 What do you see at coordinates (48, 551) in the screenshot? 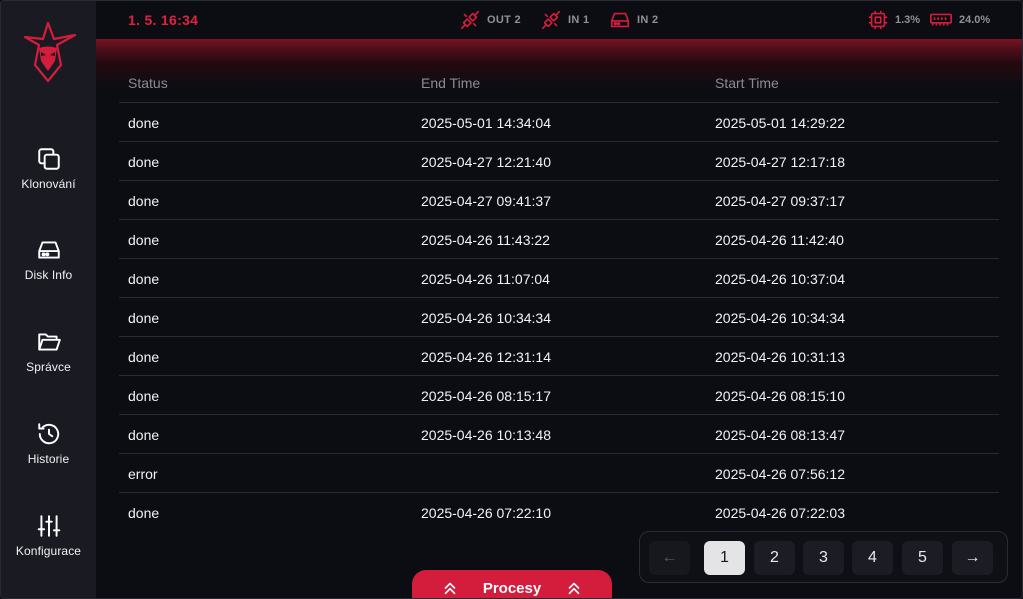
I see `sidebar-item-label: Konfigurace` at bounding box center [48, 551].